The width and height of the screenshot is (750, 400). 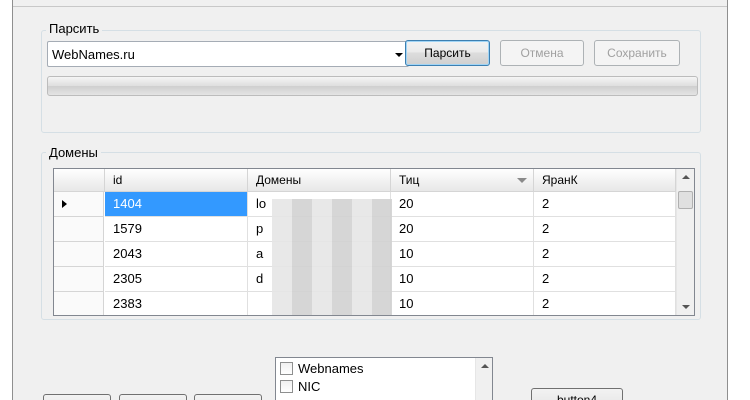 I want to click on cell-id: 2043, so click(x=176, y=254).